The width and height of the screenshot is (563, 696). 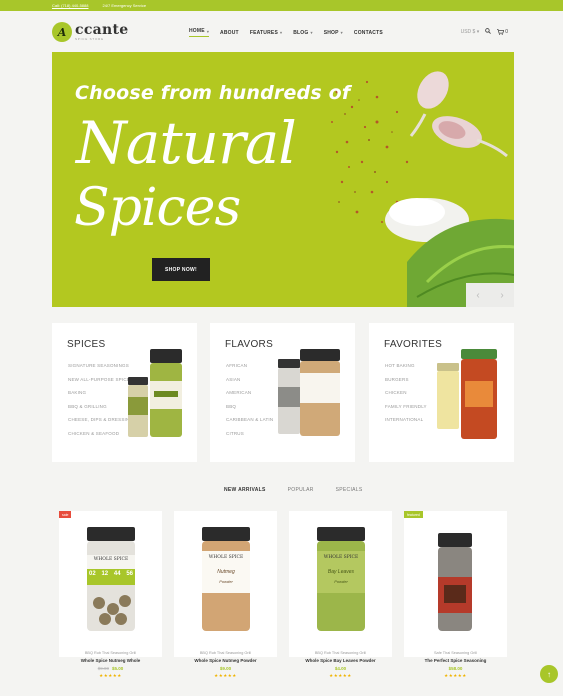 I want to click on countdown-minutes: 44, so click(x=117, y=574).